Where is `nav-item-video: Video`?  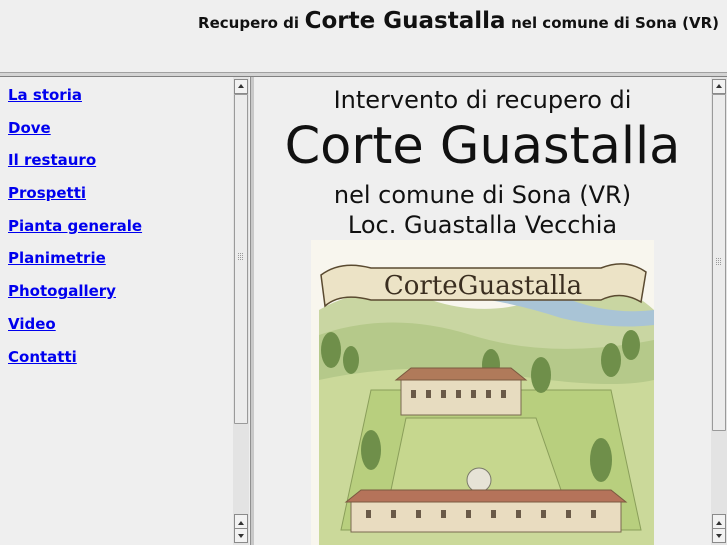 nav-item-video: Video is located at coordinates (75, 330).